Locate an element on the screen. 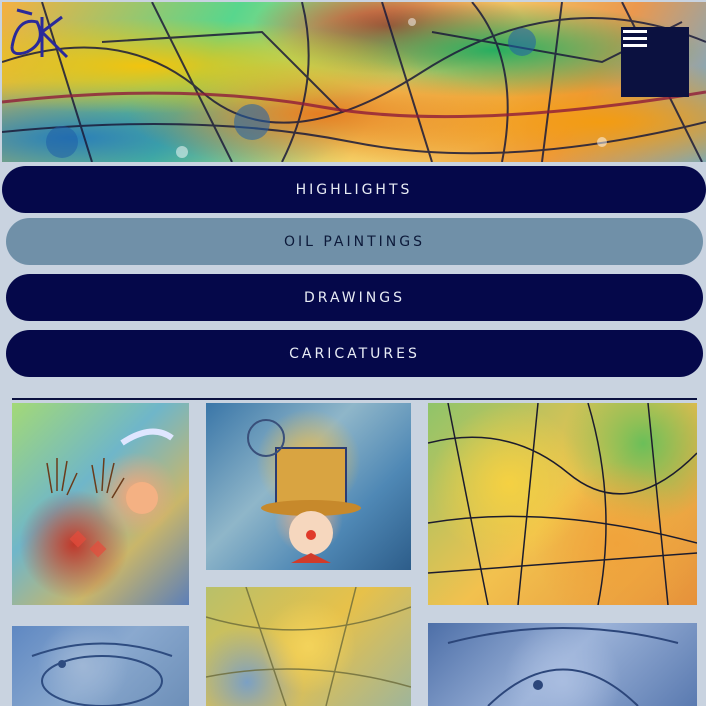  nav-caricatures: CARICATURES is located at coordinates (354, 353).